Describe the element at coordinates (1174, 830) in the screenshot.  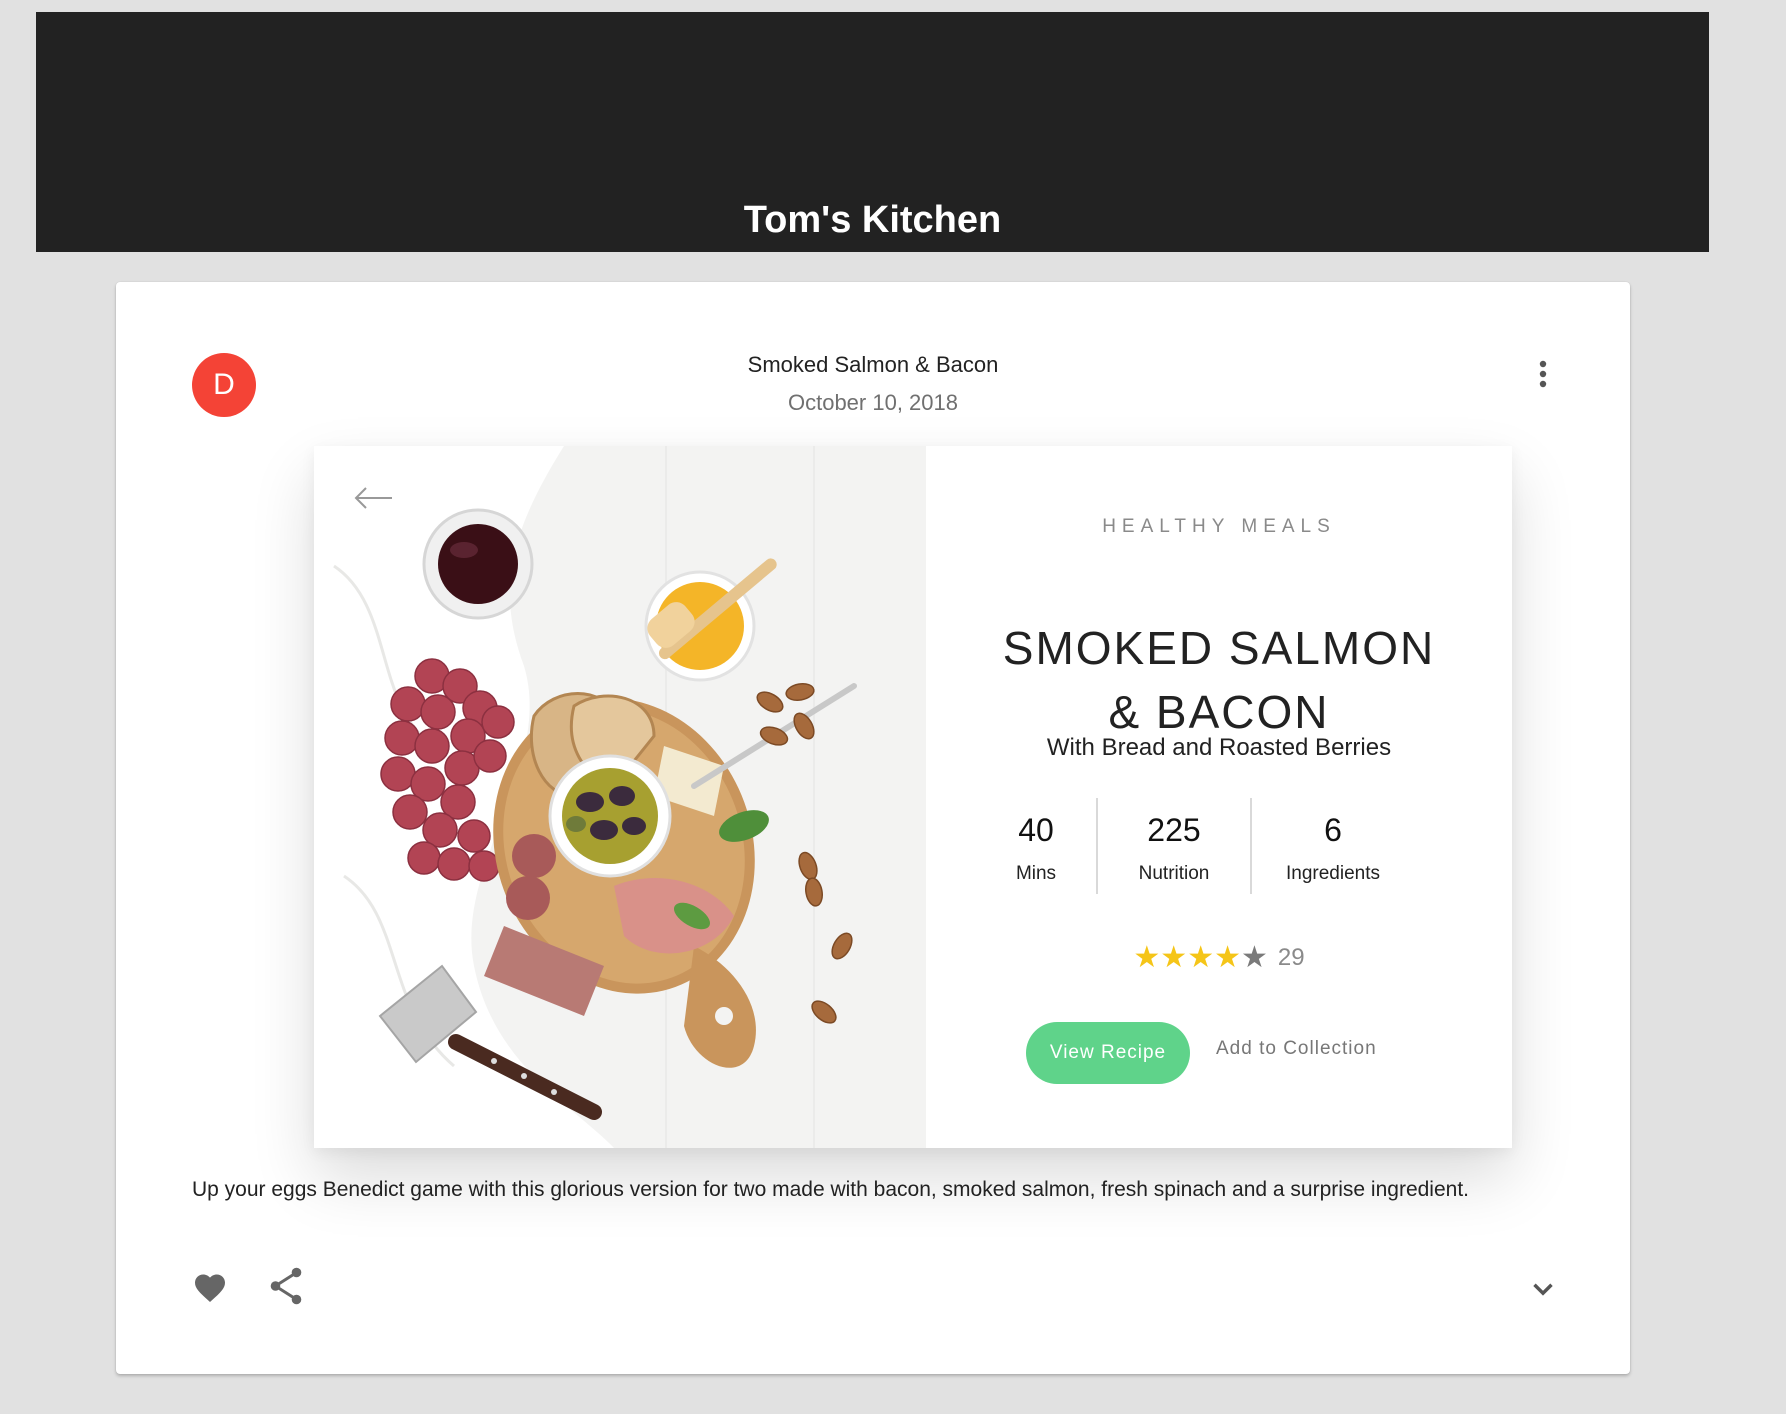
I see `stat-value: 225` at that location.